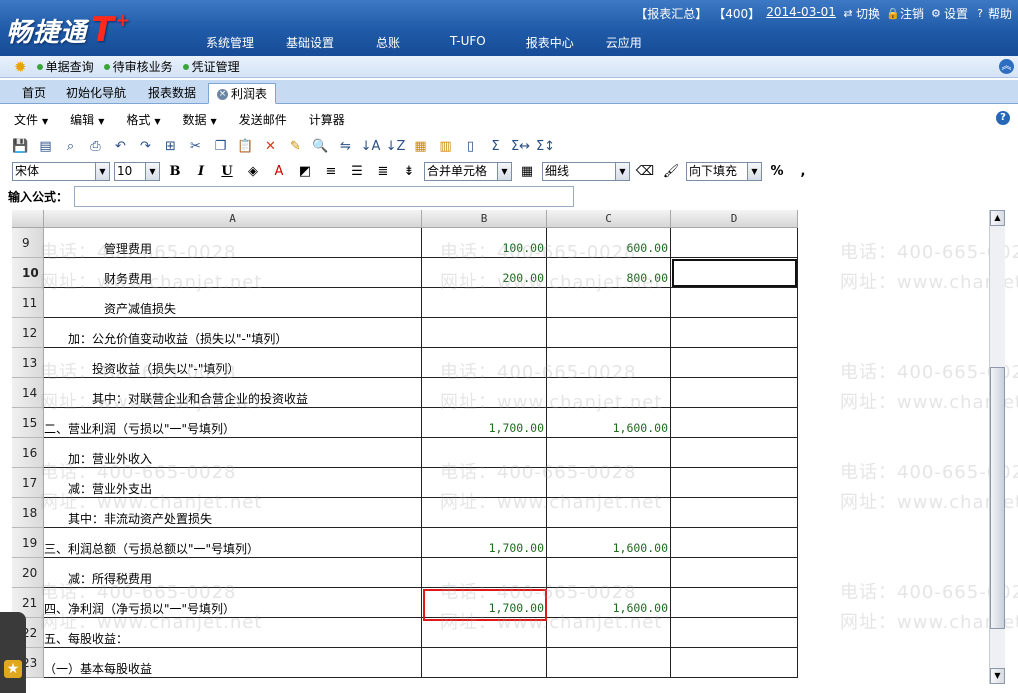 This screenshot has height=693, width=1018. What do you see at coordinates (87, 119) in the screenshot?
I see `menu-edit: 编辑 ▼` at bounding box center [87, 119].